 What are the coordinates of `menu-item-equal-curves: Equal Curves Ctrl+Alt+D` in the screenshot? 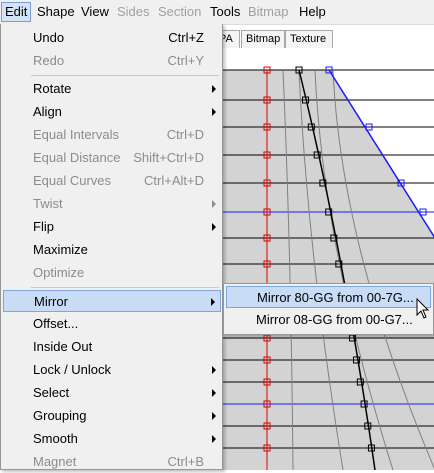 It's located at (112, 181).